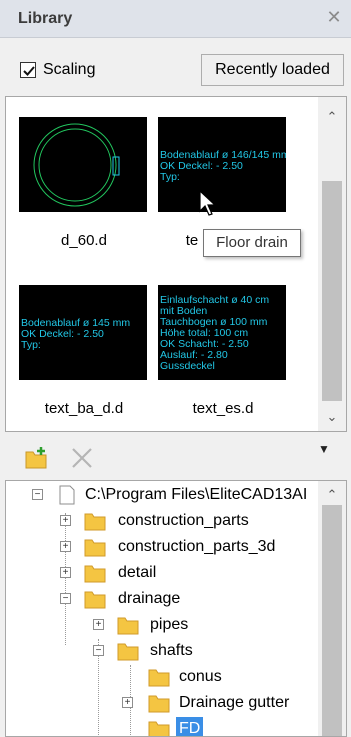 The image size is (351, 737). I want to click on thumbnail-label: text_ba_d.d, so click(84, 408).